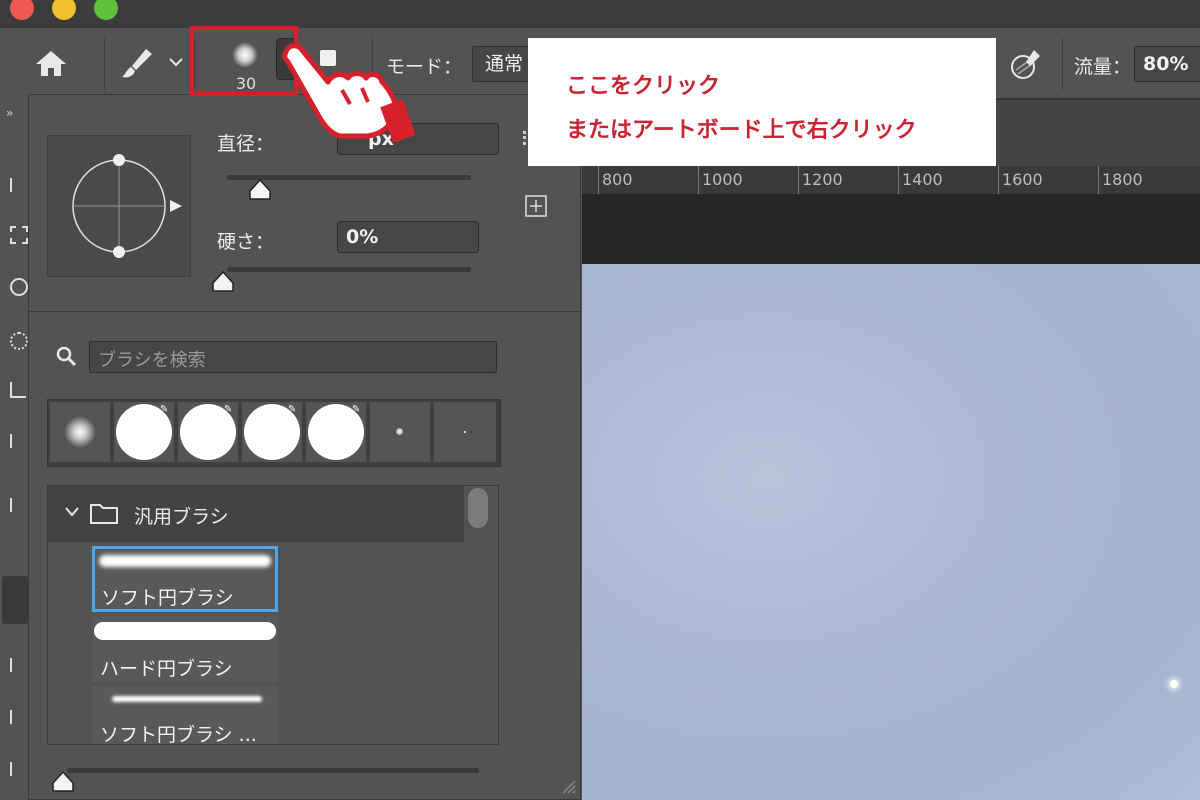  What do you see at coordinates (144, 432) in the screenshot?
I see `recent-brush-hard-1: ✎` at bounding box center [144, 432].